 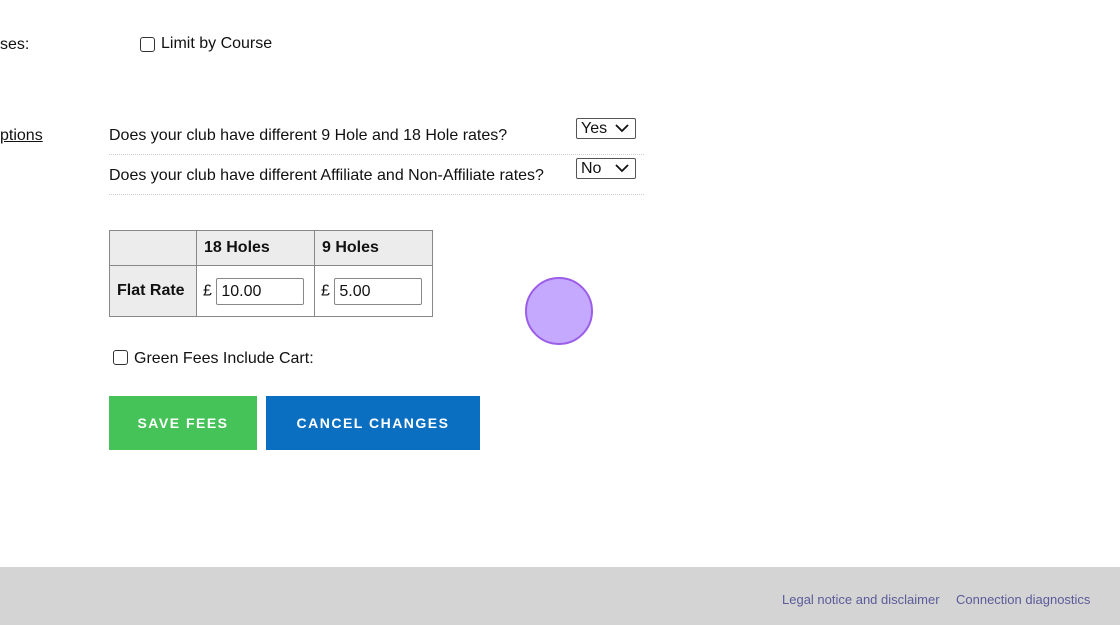 What do you see at coordinates (378, 291) in the screenshot?
I see `fee-9-holes-input: 5.00` at bounding box center [378, 291].